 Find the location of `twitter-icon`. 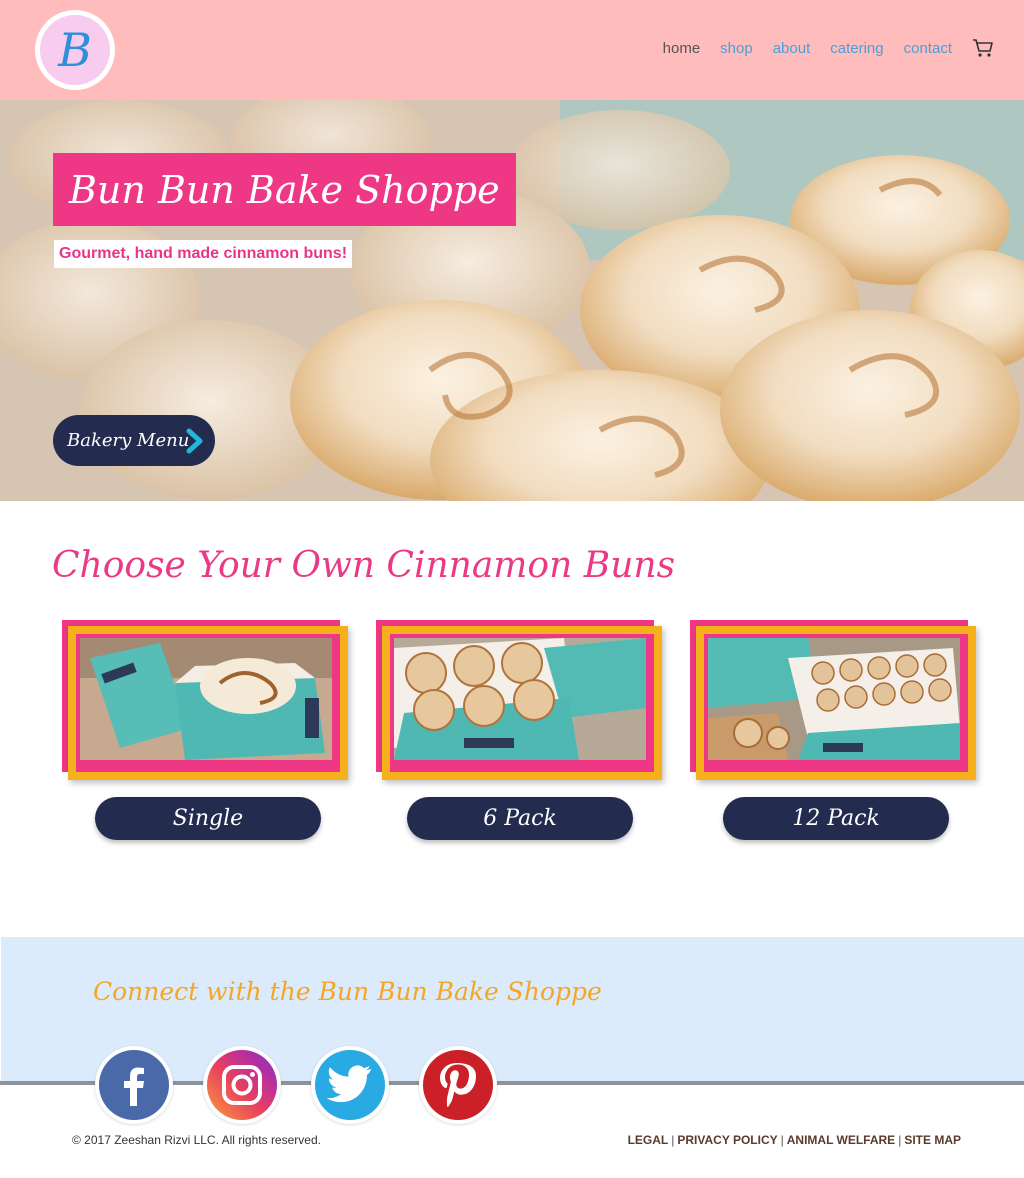

twitter-icon is located at coordinates (349, 1084).